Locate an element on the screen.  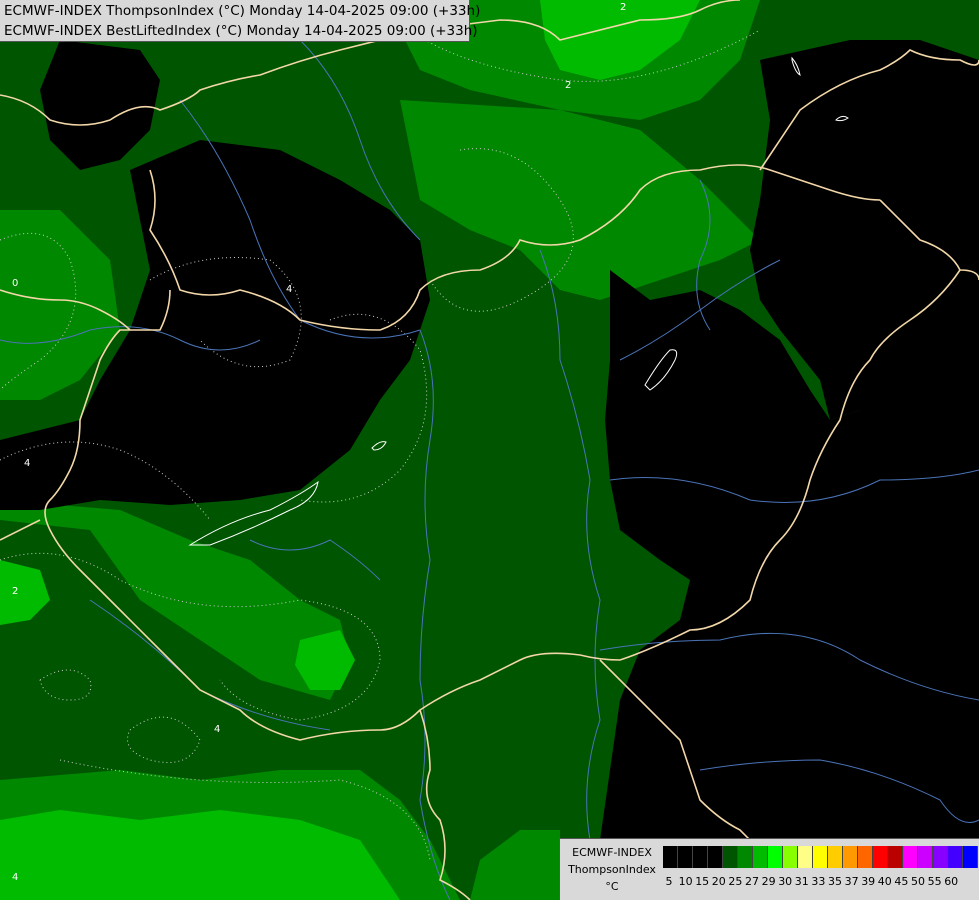
legend-tick-label: 60 is located at coordinates (951, 881).